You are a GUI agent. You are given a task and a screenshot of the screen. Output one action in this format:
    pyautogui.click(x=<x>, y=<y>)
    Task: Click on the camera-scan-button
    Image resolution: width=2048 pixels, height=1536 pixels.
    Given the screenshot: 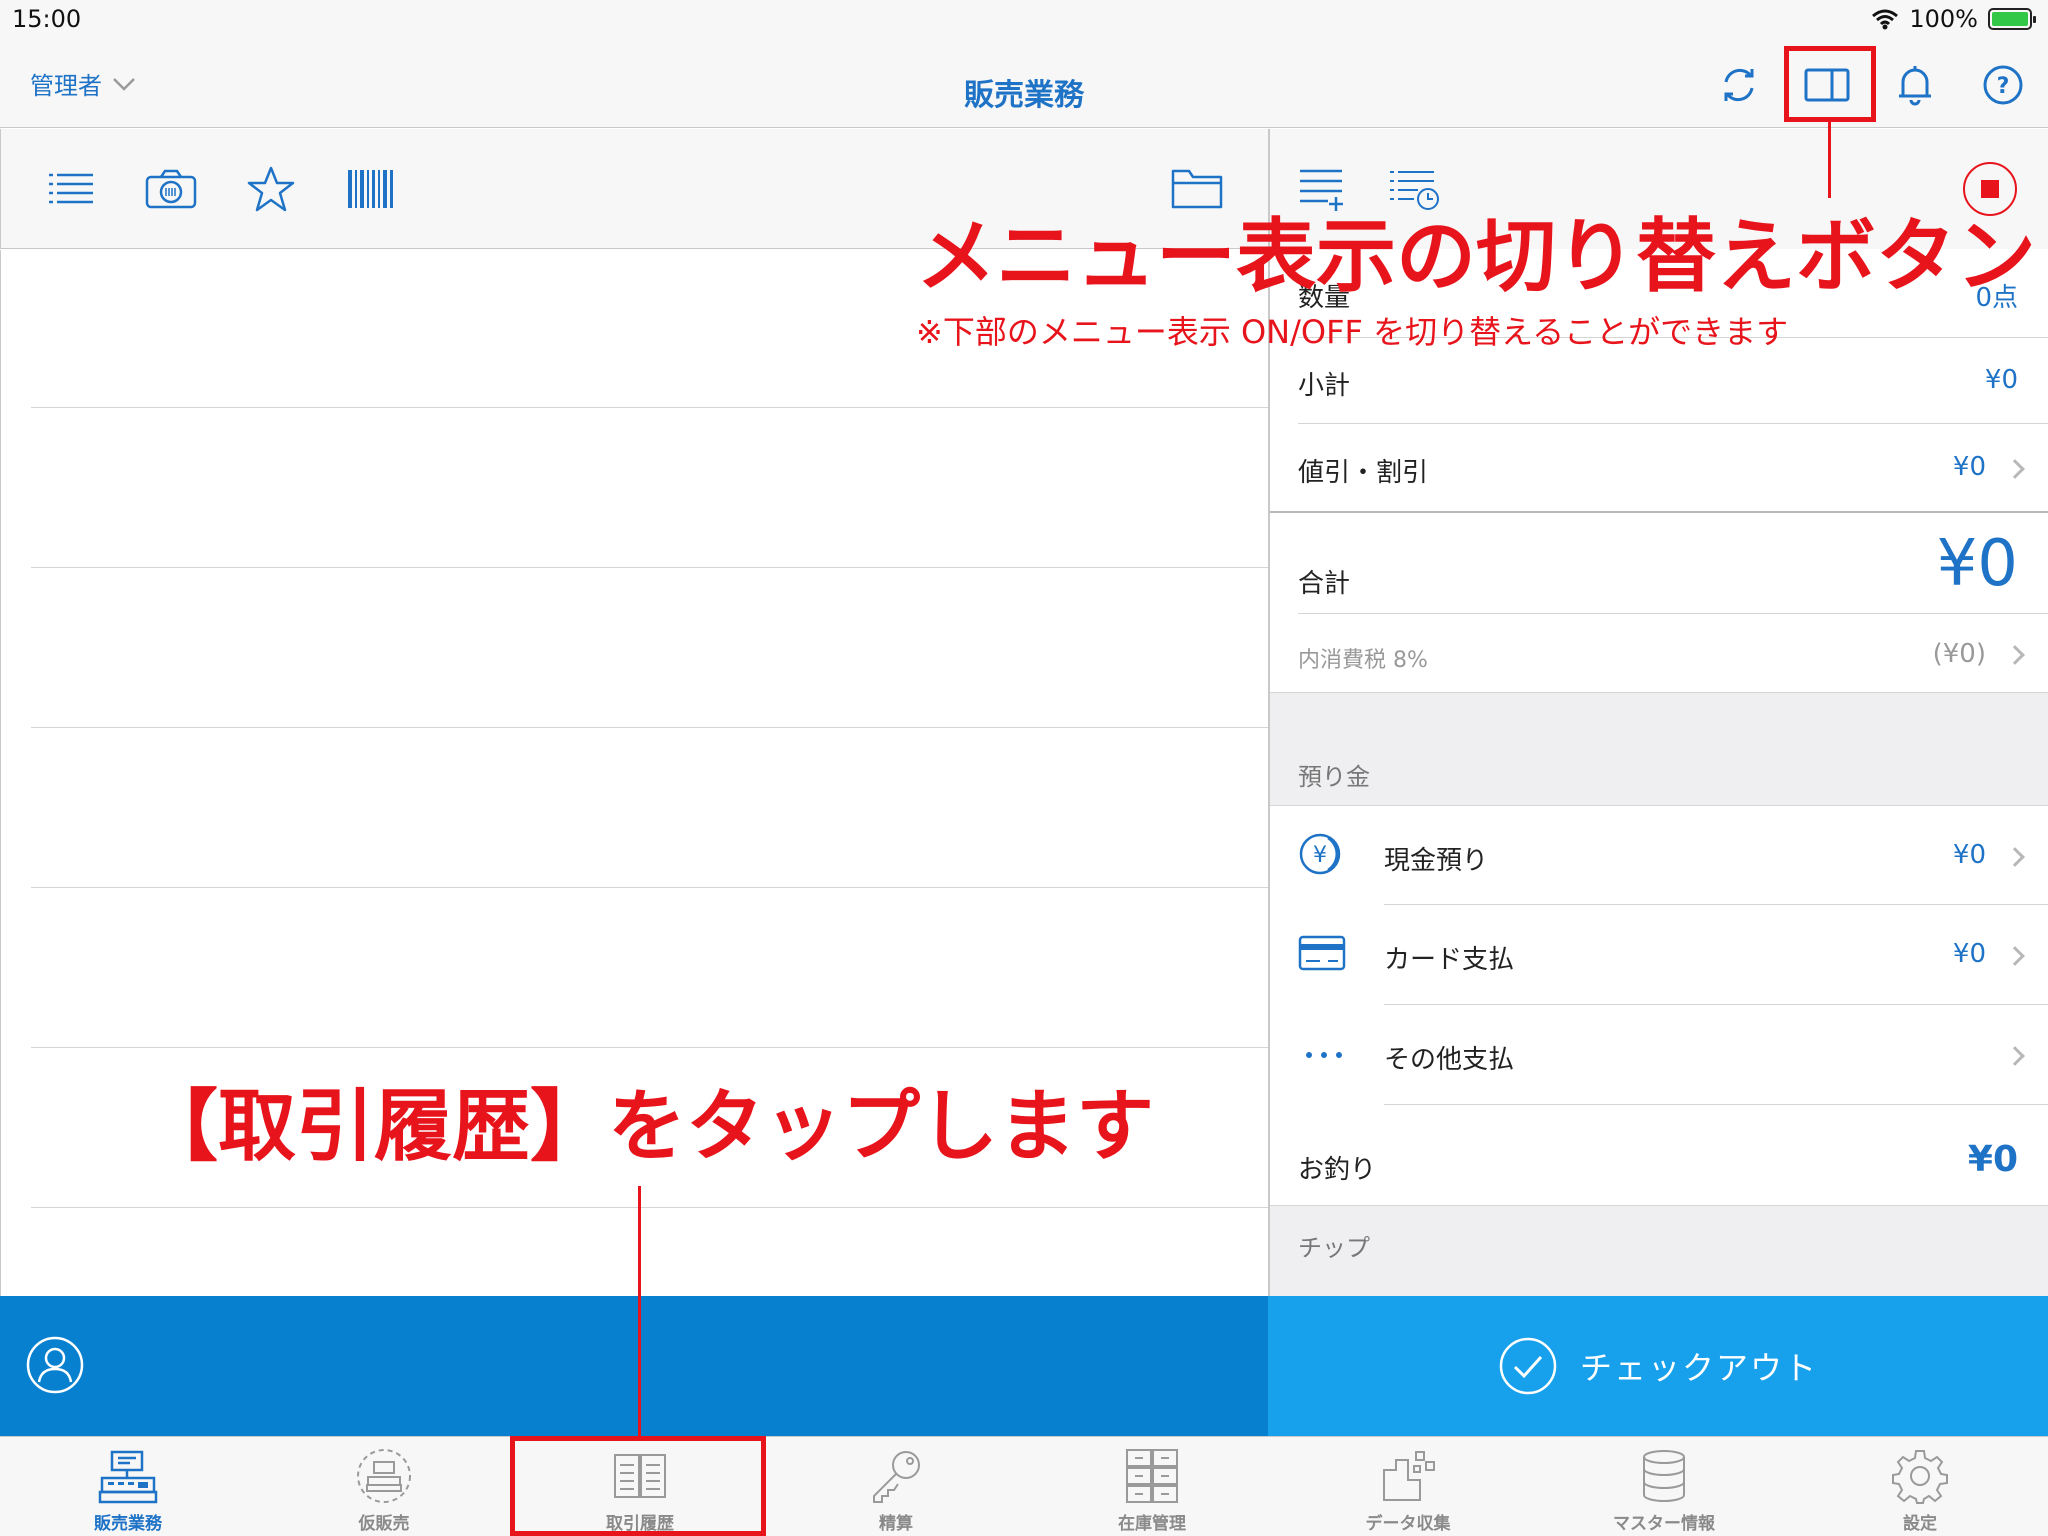 What is the action you would take?
    pyautogui.click(x=171, y=189)
    